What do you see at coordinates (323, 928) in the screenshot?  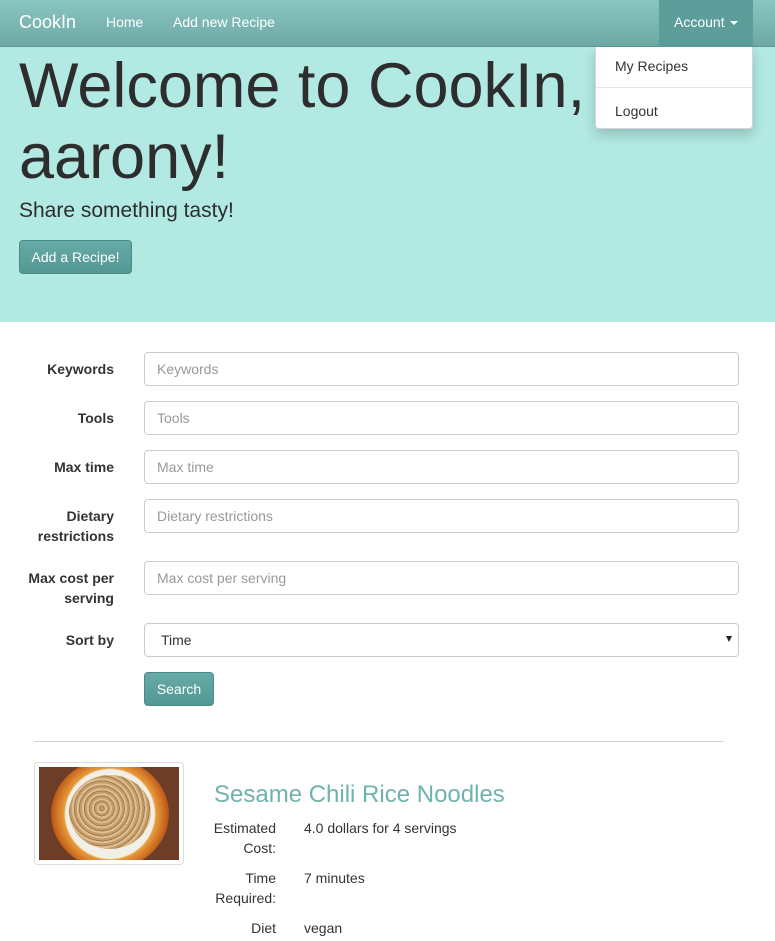 I see `diet-value: vegan` at bounding box center [323, 928].